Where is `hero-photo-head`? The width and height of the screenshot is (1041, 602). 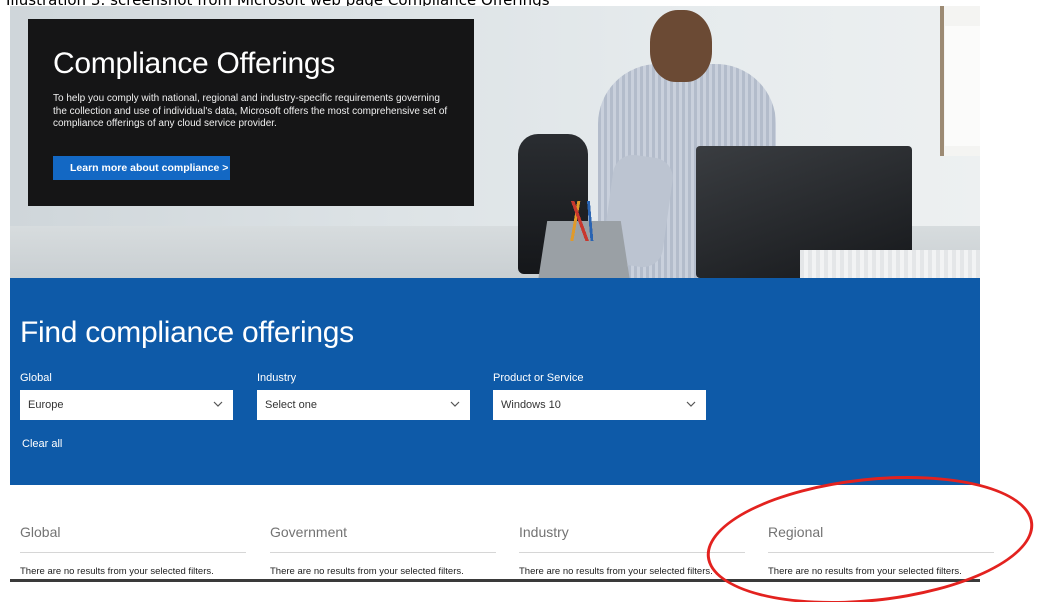
hero-photo-head is located at coordinates (681, 46).